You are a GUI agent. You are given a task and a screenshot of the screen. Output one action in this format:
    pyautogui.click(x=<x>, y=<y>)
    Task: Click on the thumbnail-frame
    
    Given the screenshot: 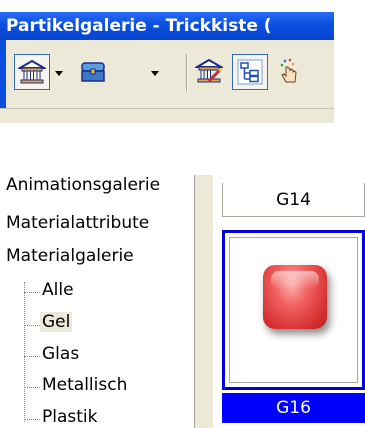 What is the action you would take?
    pyautogui.click(x=293, y=310)
    